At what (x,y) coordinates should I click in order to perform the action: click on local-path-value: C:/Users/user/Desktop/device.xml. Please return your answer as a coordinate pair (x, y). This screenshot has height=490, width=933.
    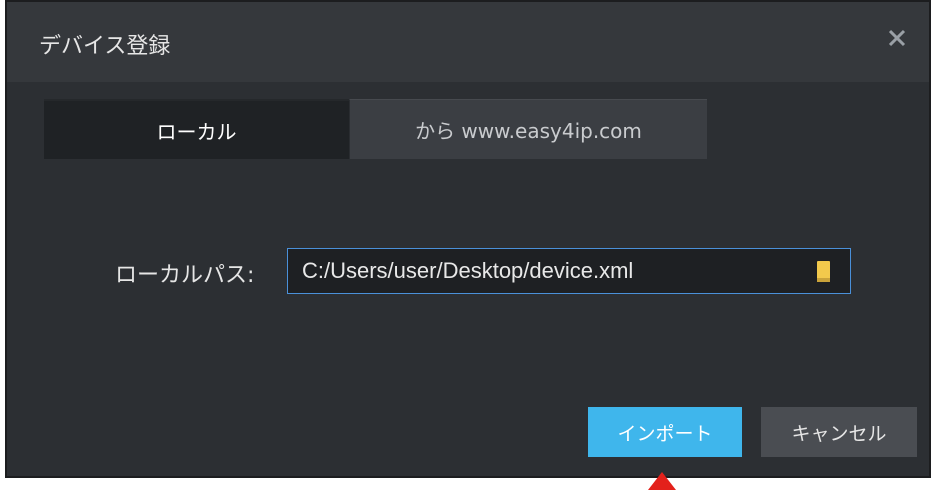
    Looking at the image, I should click on (468, 270).